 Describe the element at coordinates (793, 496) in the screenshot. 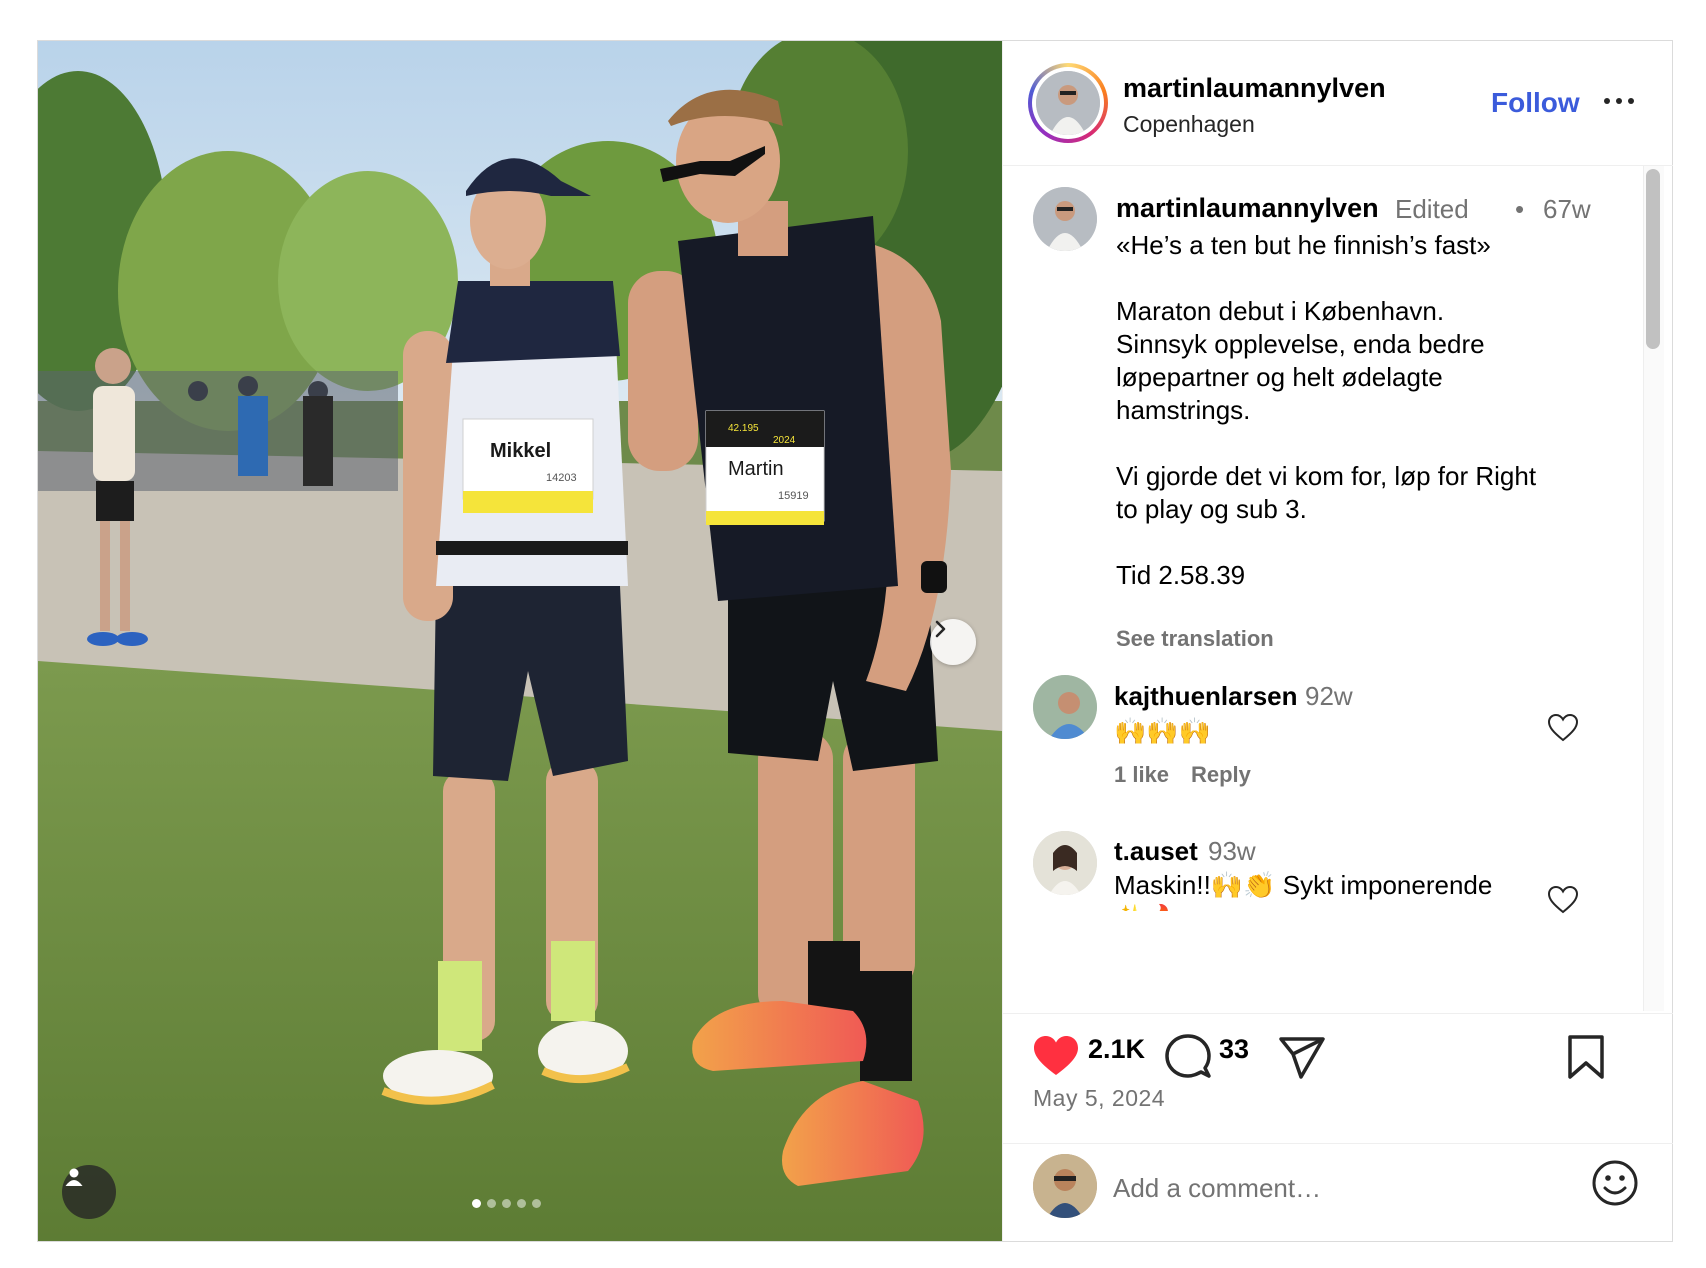

I see `bib-right-number: 15919` at that location.